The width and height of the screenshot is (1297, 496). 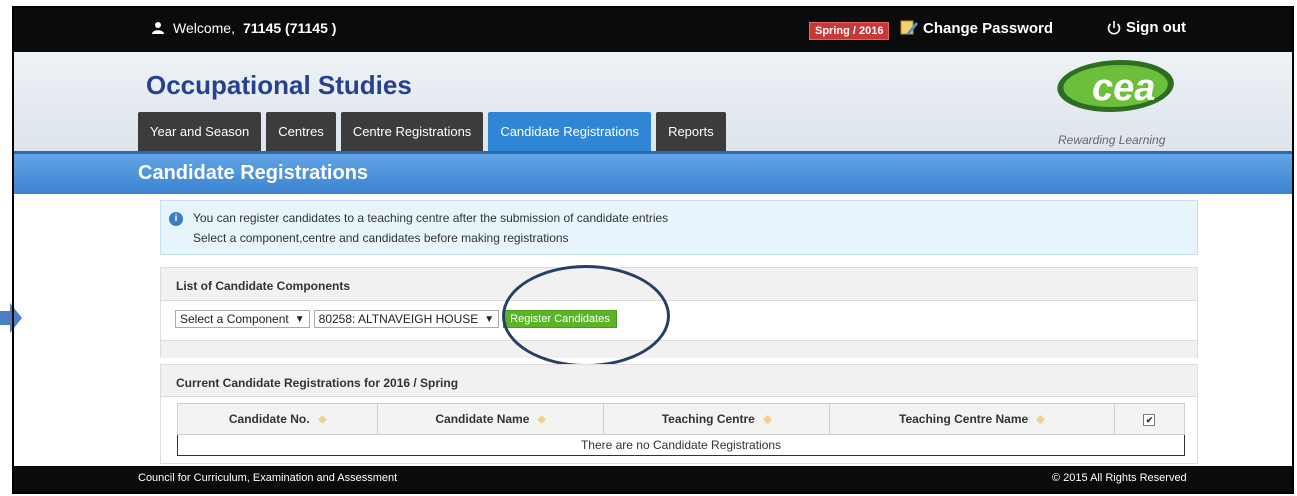 I want to click on welcome-prefix: Welcome,, so click(x=204, y=28).